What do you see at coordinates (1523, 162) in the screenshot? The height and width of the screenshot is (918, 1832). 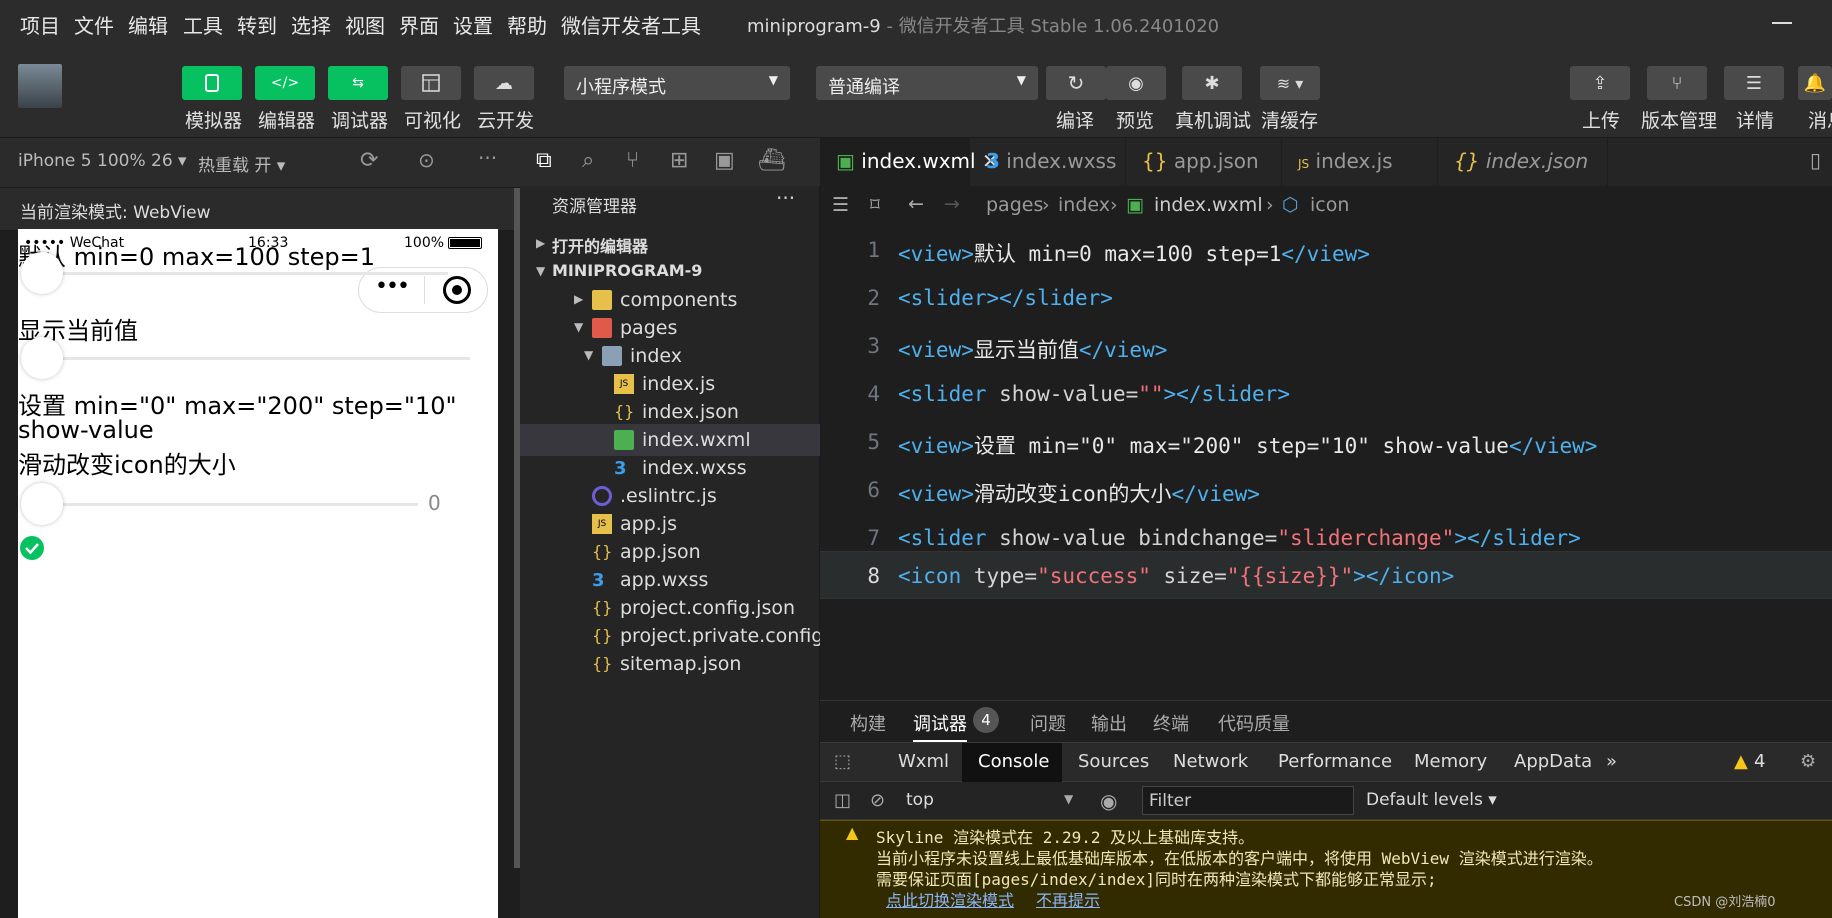 I see `tab-index-json: {} index.json` at bounding box center [1523, 162].